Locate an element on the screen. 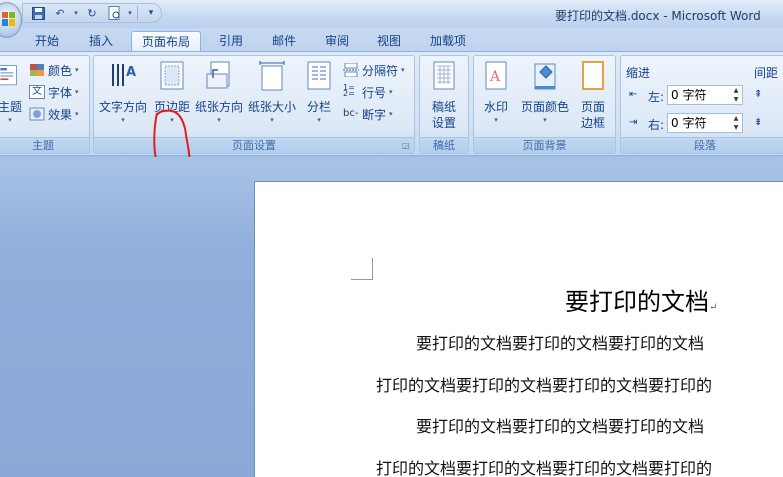 The image size is (783, 477). group-paragraph: 缩进 间距 ⇤ 左: 0 字符 ▲ ▼ ⇥ 右: 0 字符 ▲ ▼ ⇞ ⇟ 段落 is located at coordinates (701, 104).